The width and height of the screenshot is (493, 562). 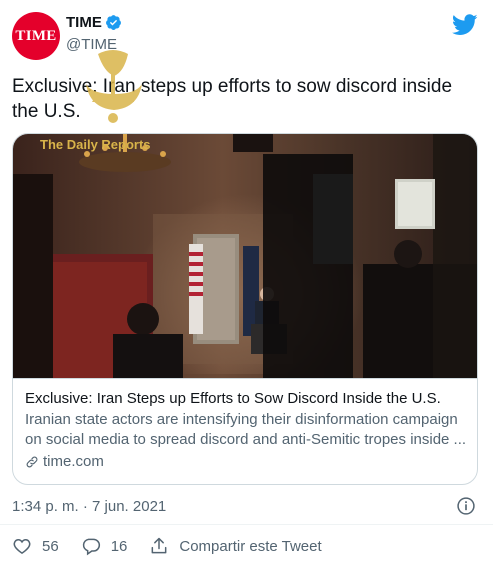 What do you see at coordinates (113, 22) in the screenshot?
I see `verified-badge-icon` at bounding box center [113, 22].